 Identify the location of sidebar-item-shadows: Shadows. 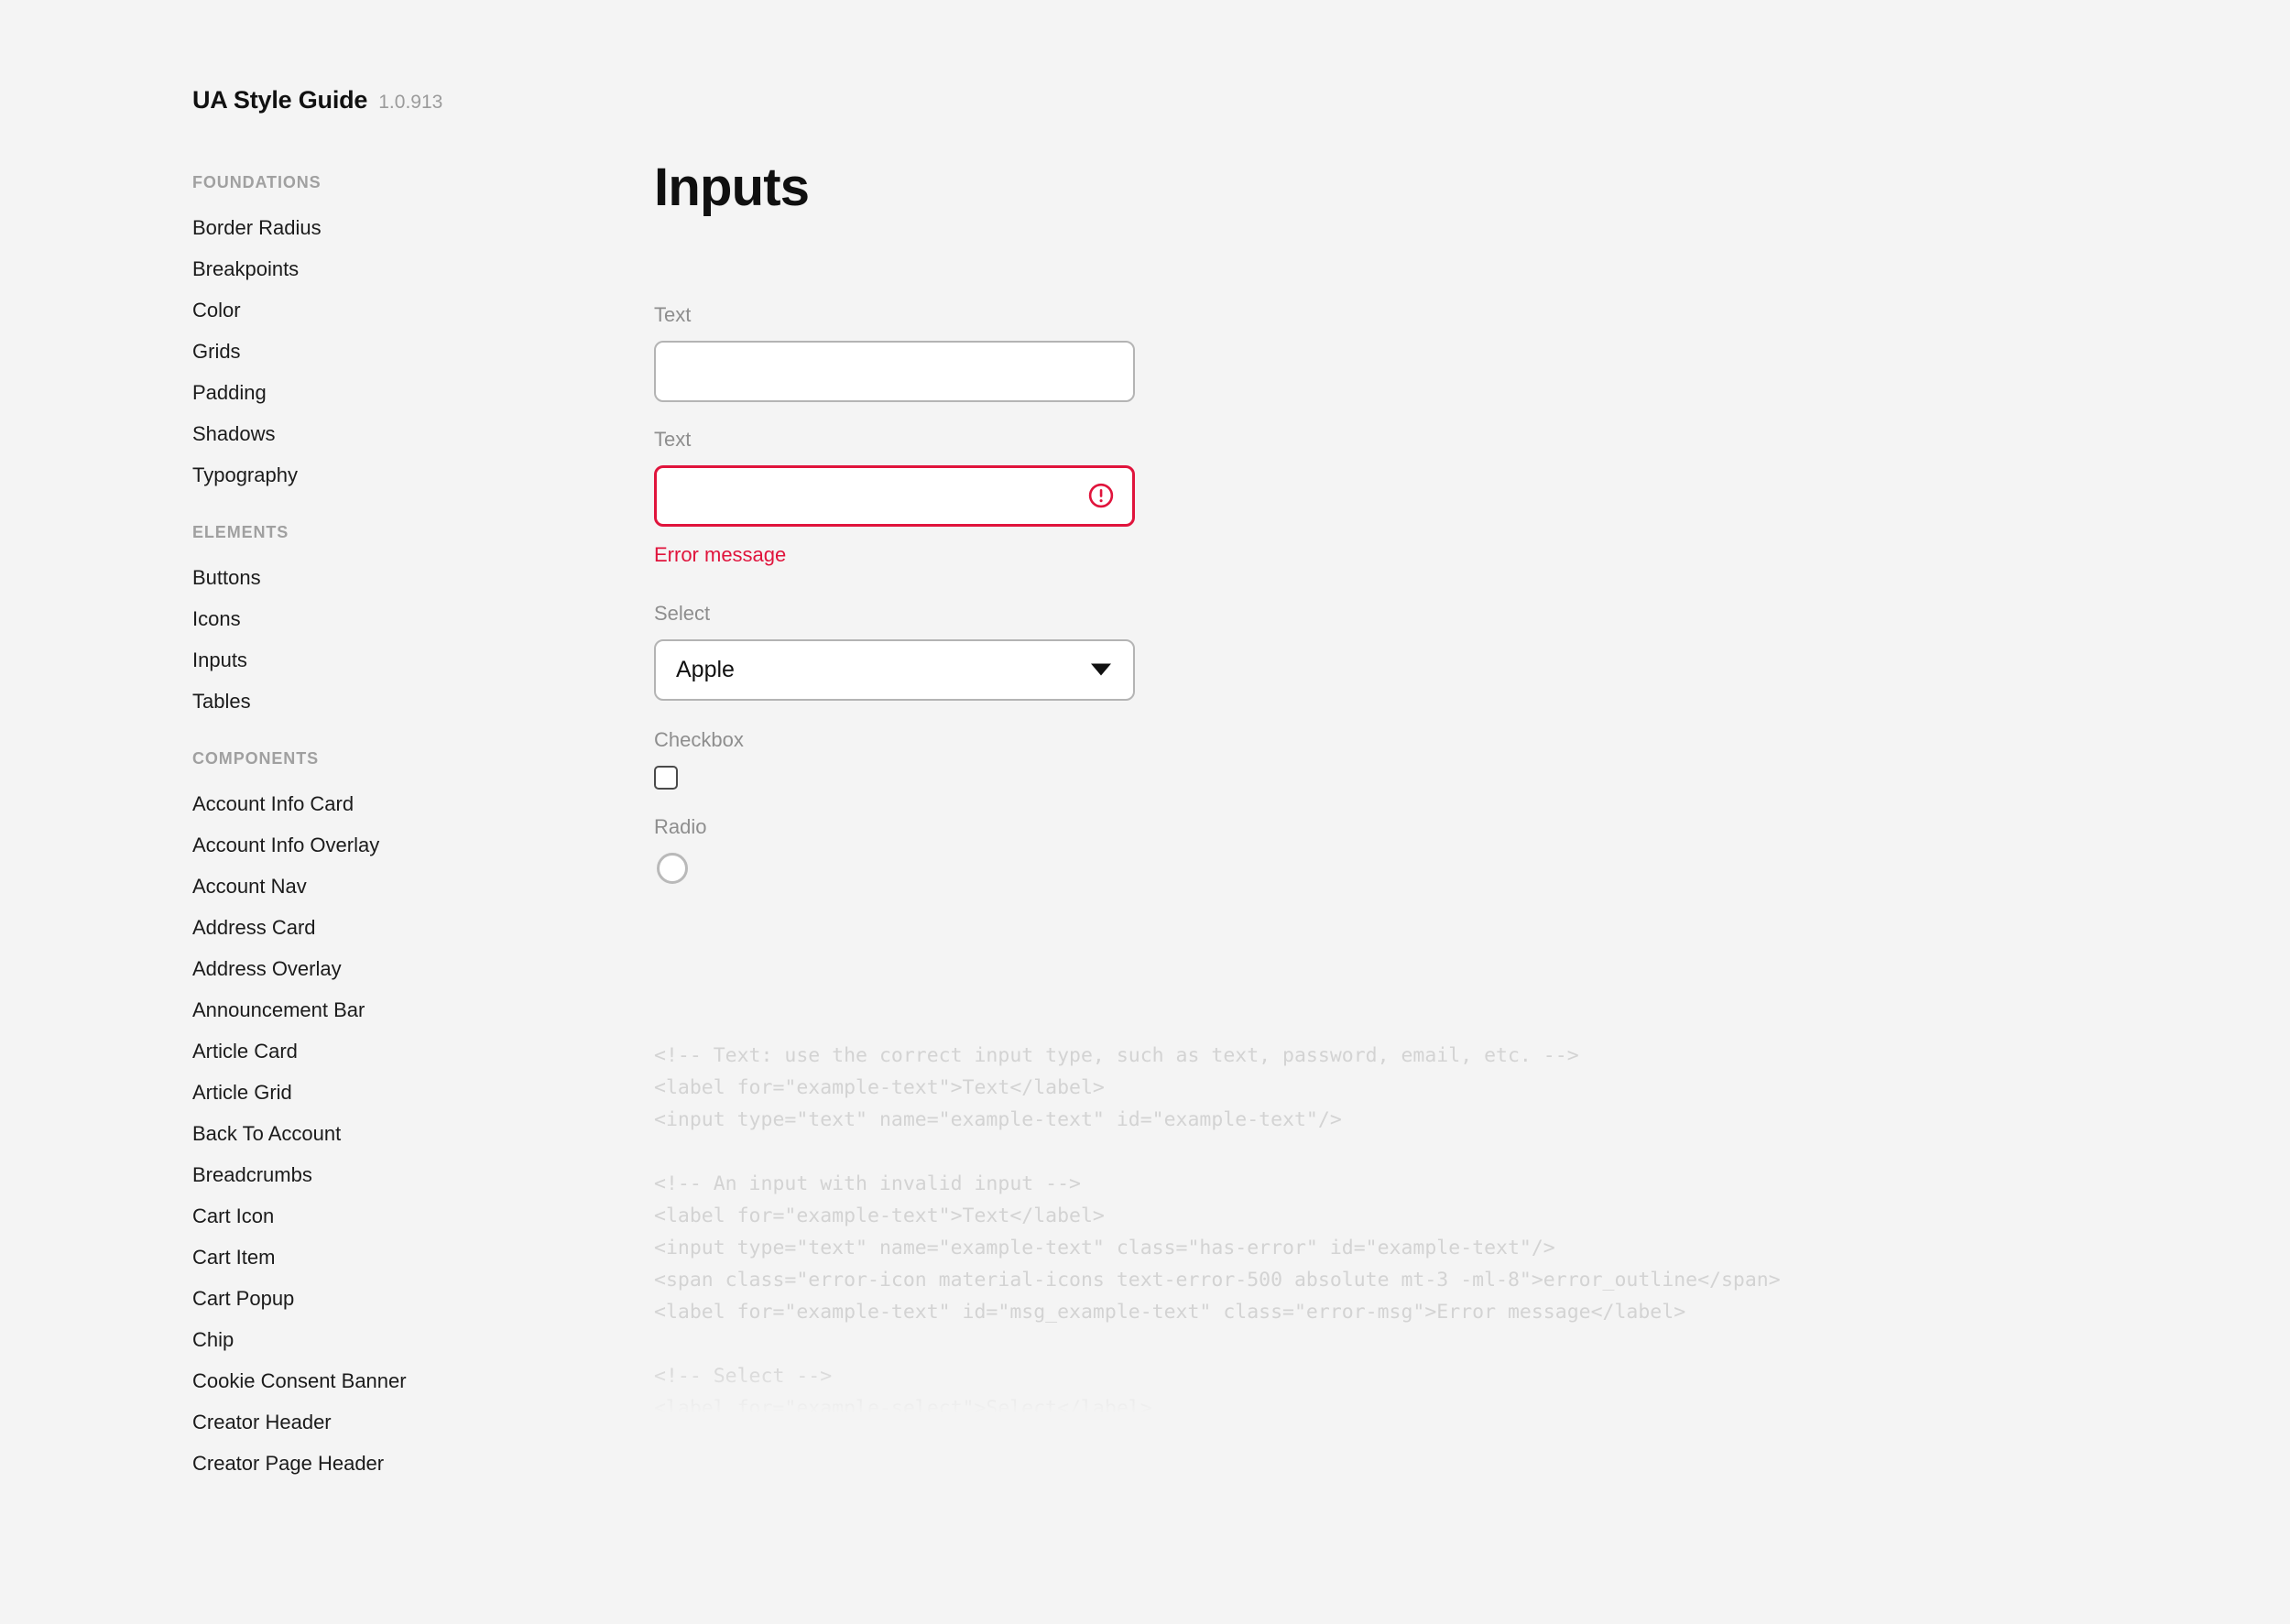
(389, 434).